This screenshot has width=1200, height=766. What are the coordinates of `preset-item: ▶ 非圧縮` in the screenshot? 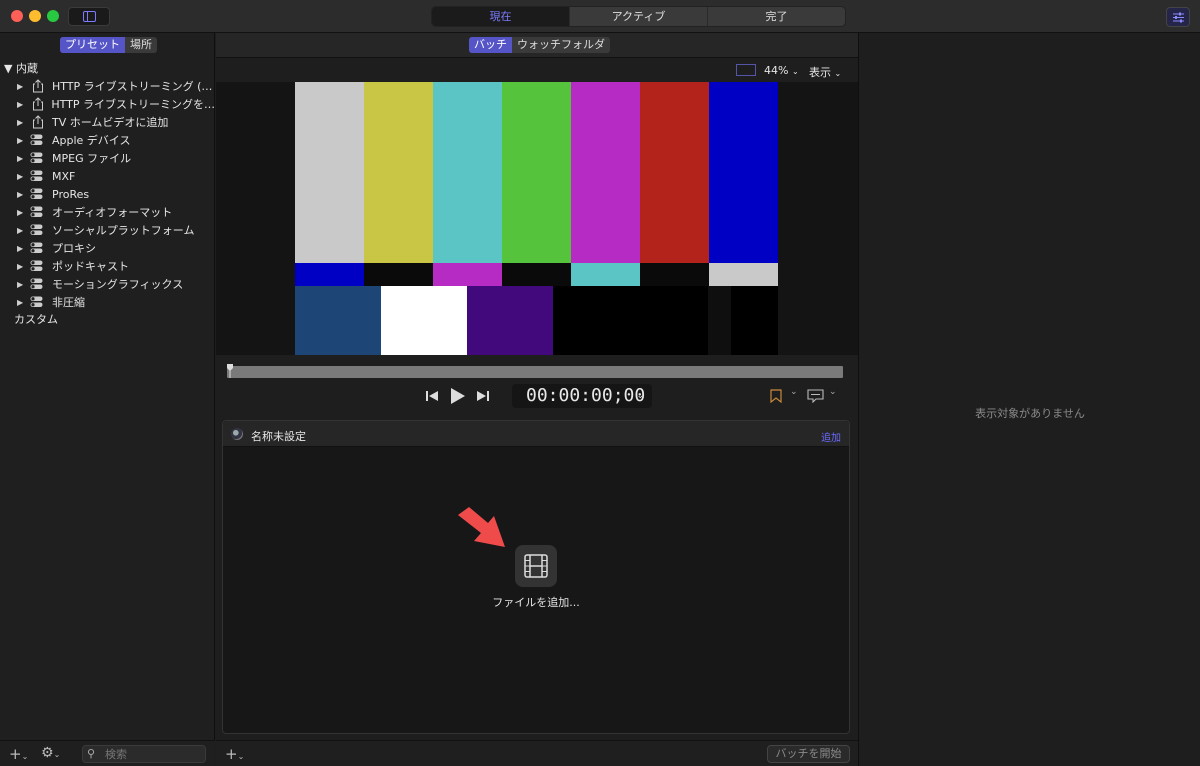 It's located at (107, 302).